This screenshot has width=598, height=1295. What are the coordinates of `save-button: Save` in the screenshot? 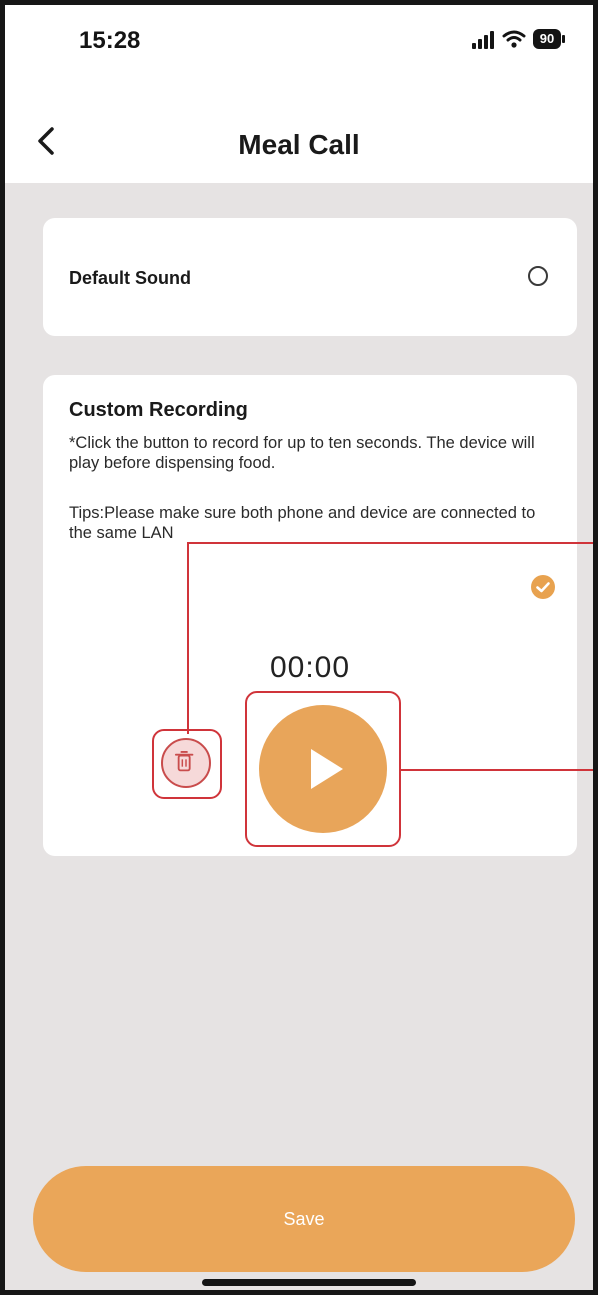 It's located at (304, 1219).